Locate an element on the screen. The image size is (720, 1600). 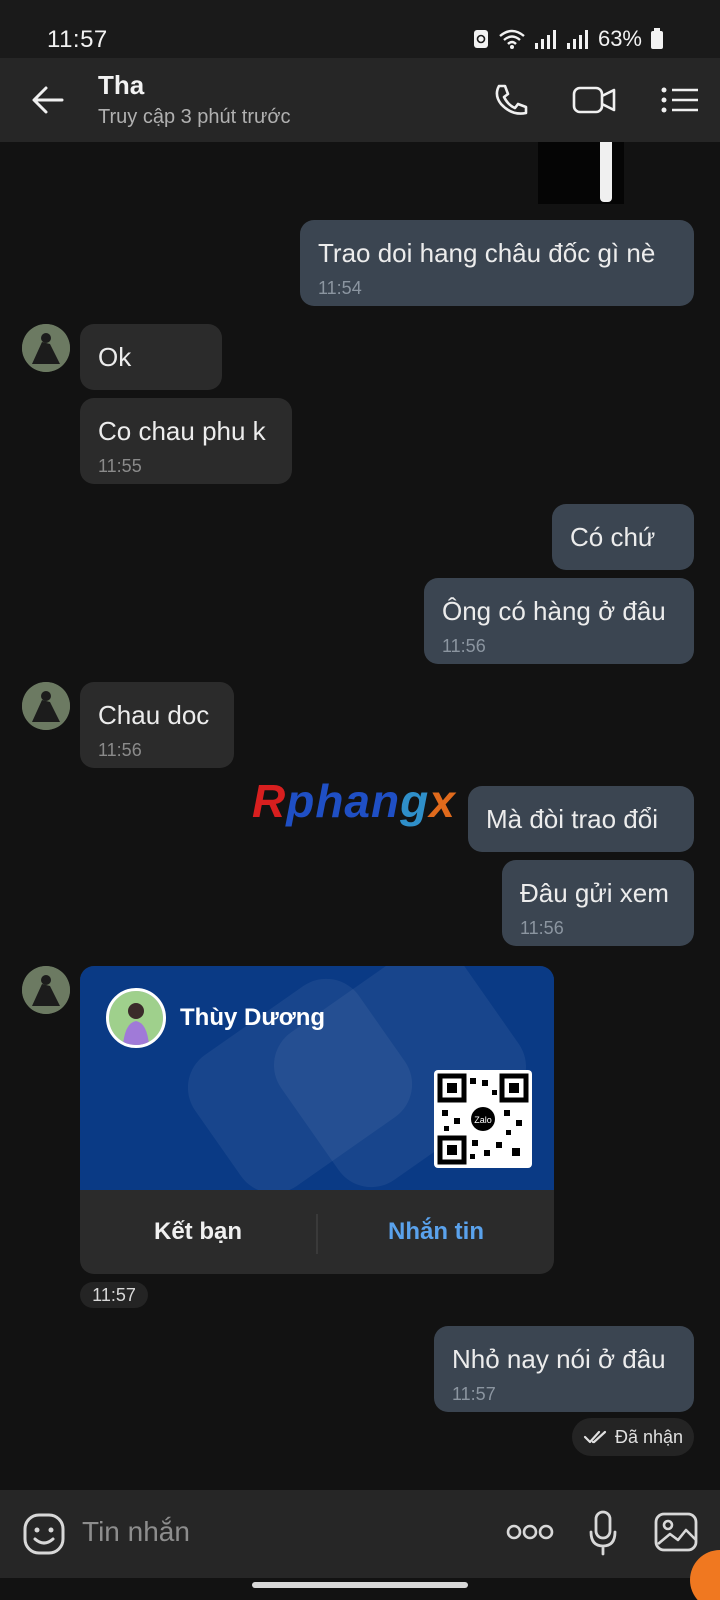
add-friend-button: Kết bạn is located at coordinates (198, 1232).